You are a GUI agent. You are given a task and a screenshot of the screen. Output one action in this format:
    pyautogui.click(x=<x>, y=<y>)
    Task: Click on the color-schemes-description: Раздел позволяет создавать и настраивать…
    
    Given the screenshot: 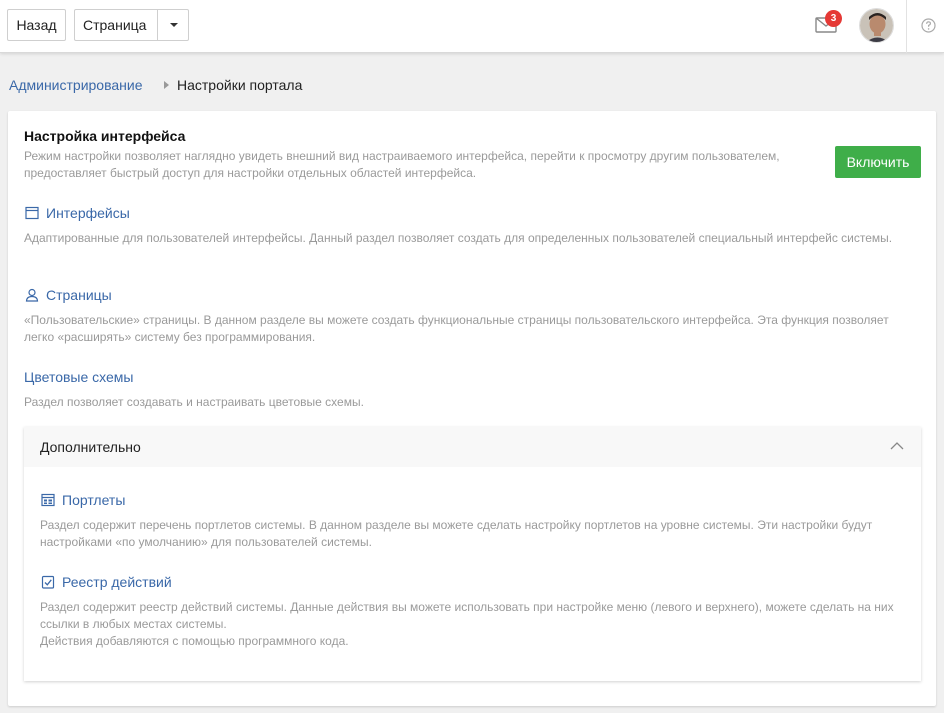 What is the action you would take?
    pyautogui.click(x=194, y=402)
    